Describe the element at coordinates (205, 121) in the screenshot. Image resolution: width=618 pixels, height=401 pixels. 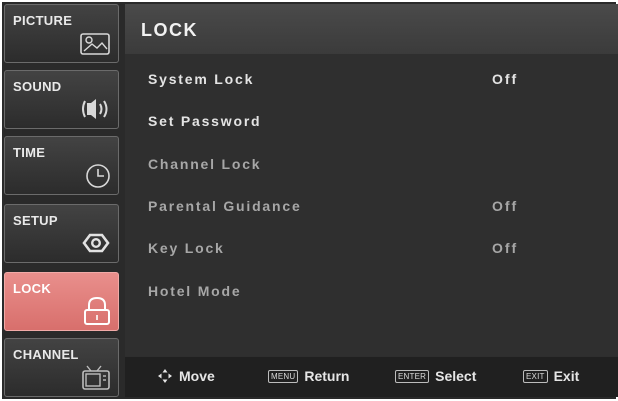
I see `menu-item-label: Set Password` at that location.